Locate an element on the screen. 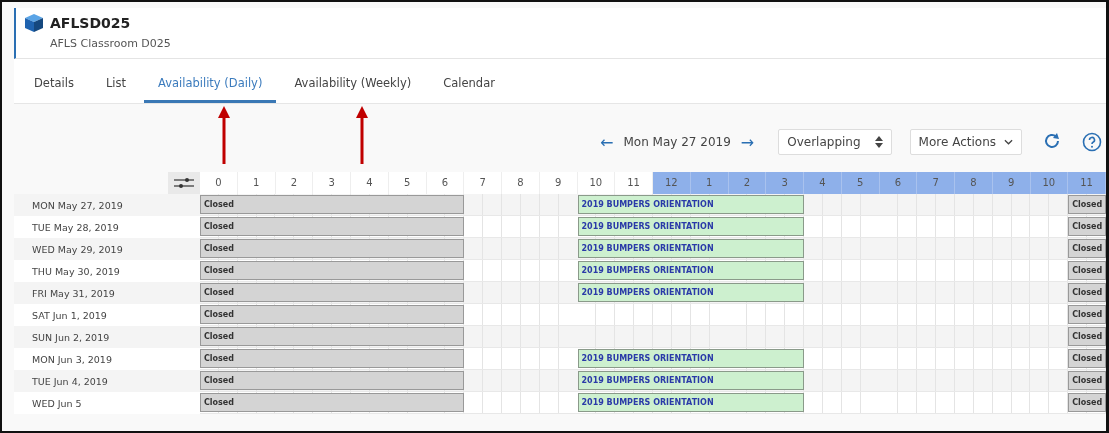 This screenshot has width=1109, height=433. cube-icon is located at coordinates (34, 23).